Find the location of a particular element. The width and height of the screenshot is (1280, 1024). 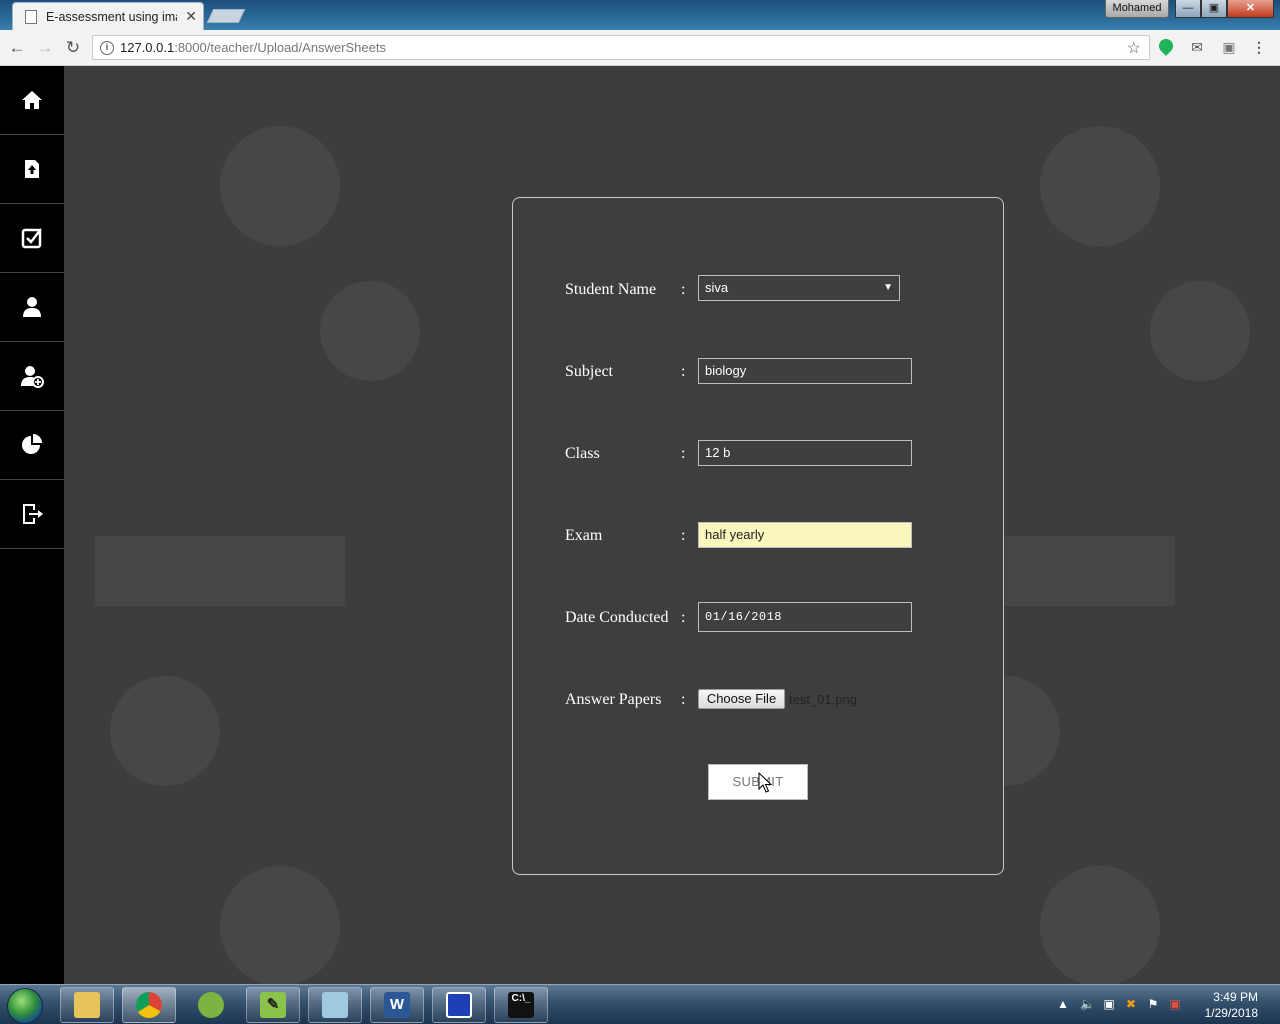

folder-icon is located at coordinates (87, 1005).